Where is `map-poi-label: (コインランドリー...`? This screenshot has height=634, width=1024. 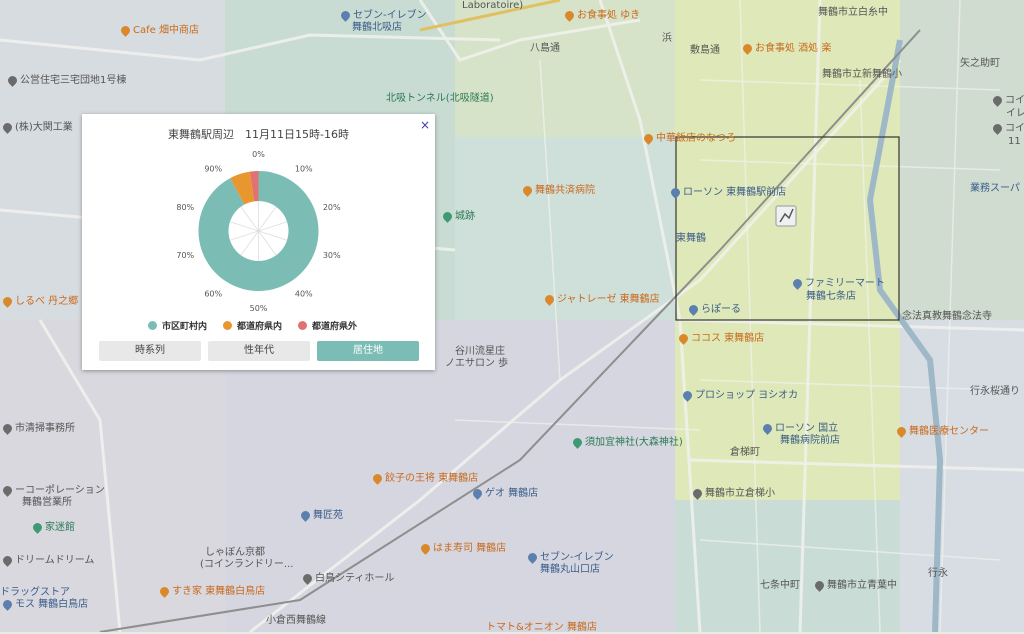
map-poi-label: (コインランドリー... is located at coordinates (246, 565).